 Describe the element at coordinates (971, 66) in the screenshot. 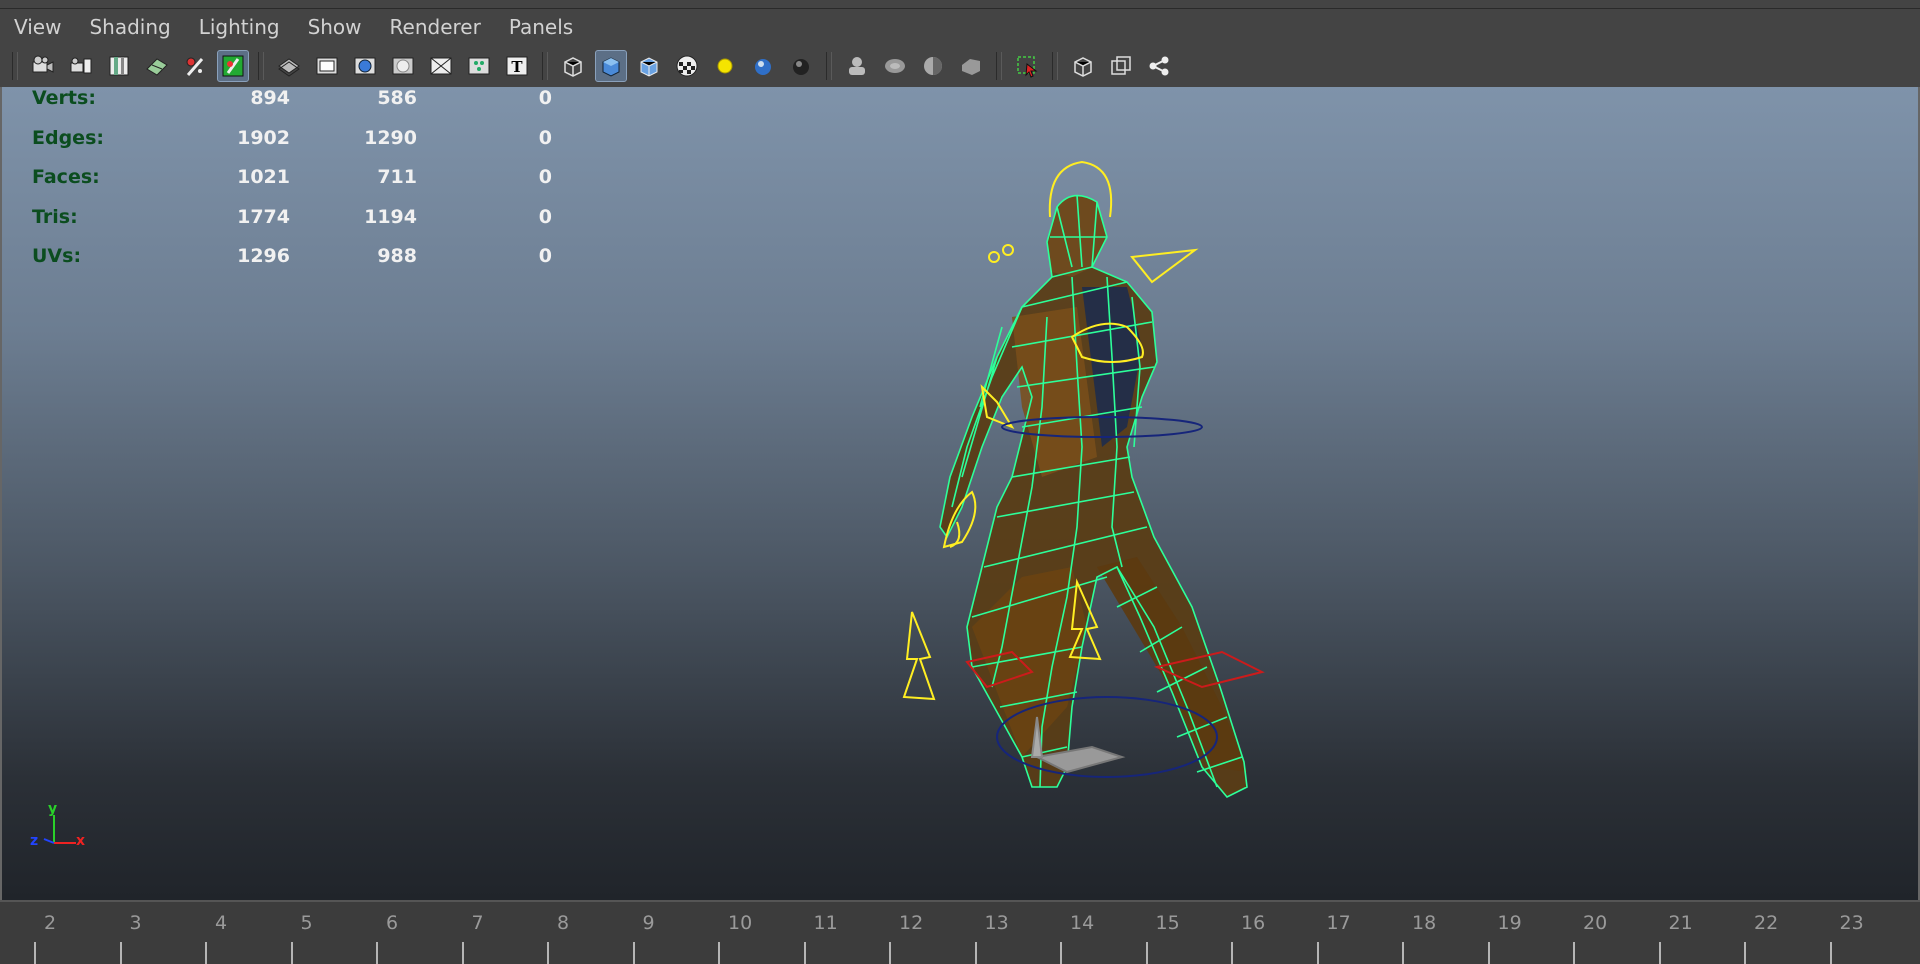

I see `ambient-occlusion-icon` at that location.